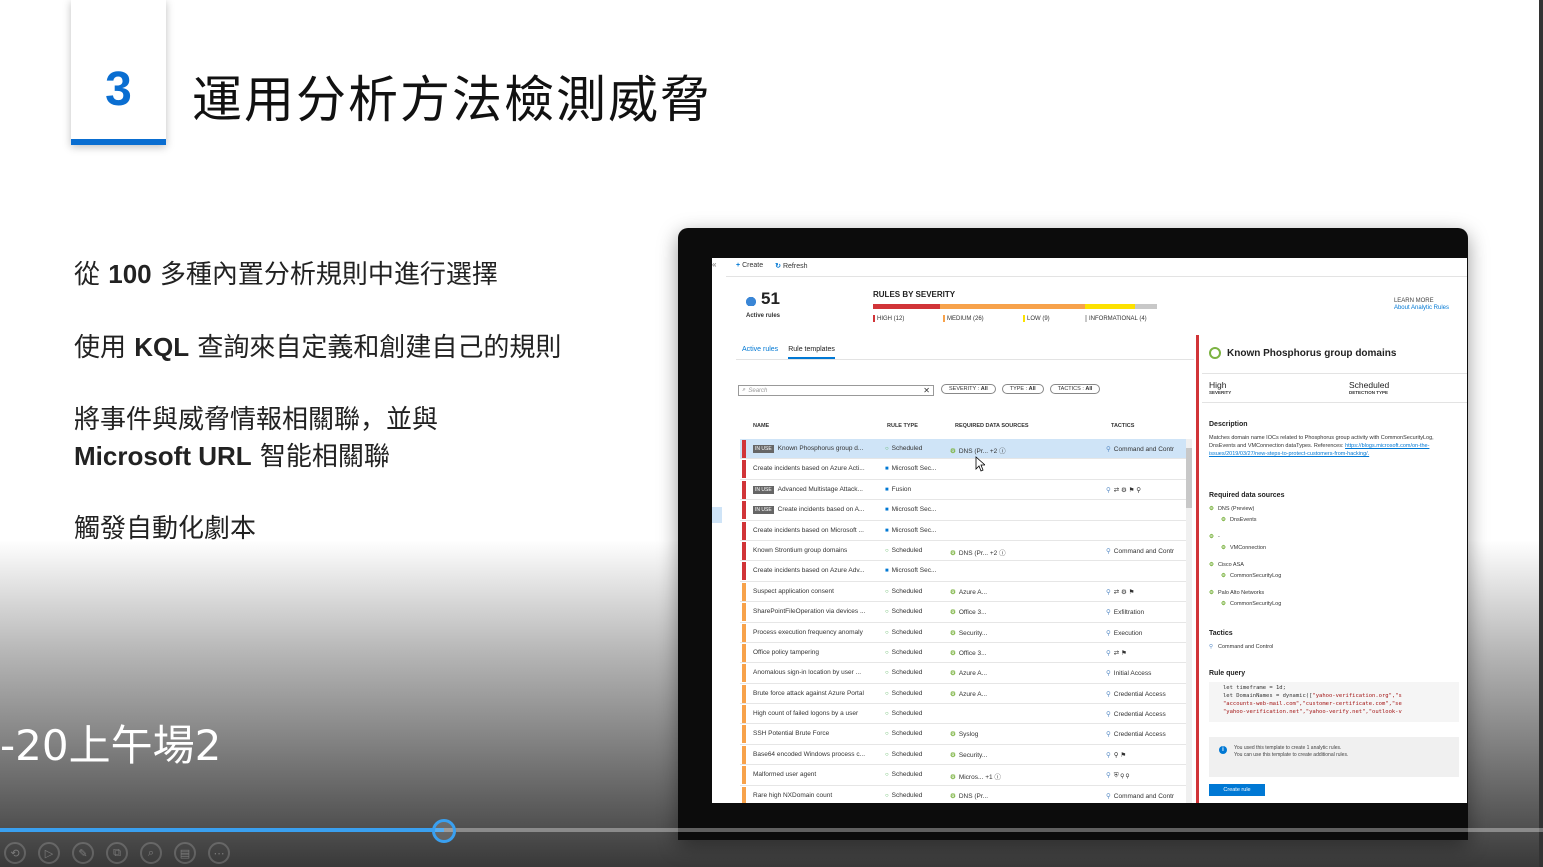 This screenshot has width=1543, height=867. I want to click on tactics: ⚲ ⇄ ⚙ ⚑ ⚲, so click(1124, 490).